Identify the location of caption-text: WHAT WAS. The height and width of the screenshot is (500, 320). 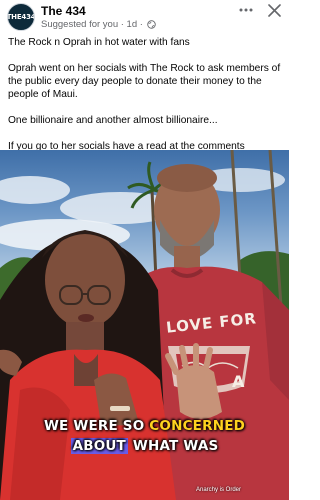
(173, 446).